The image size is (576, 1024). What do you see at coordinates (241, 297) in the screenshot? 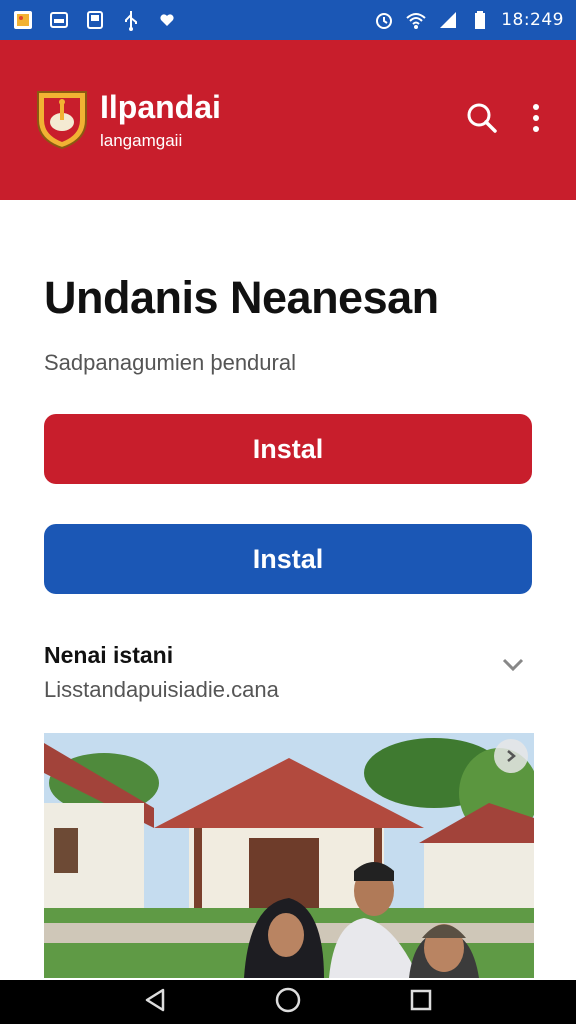
I see `page-title: Undanis Neanesan` at bounding box center [241, 297].